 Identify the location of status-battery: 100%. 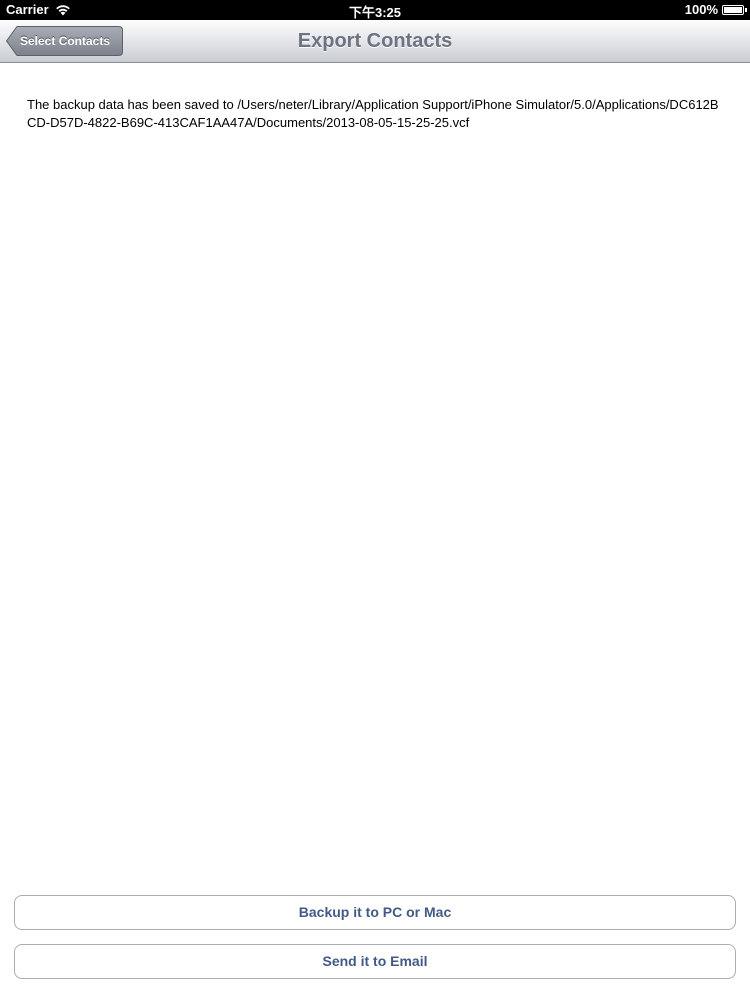
(715, 9).